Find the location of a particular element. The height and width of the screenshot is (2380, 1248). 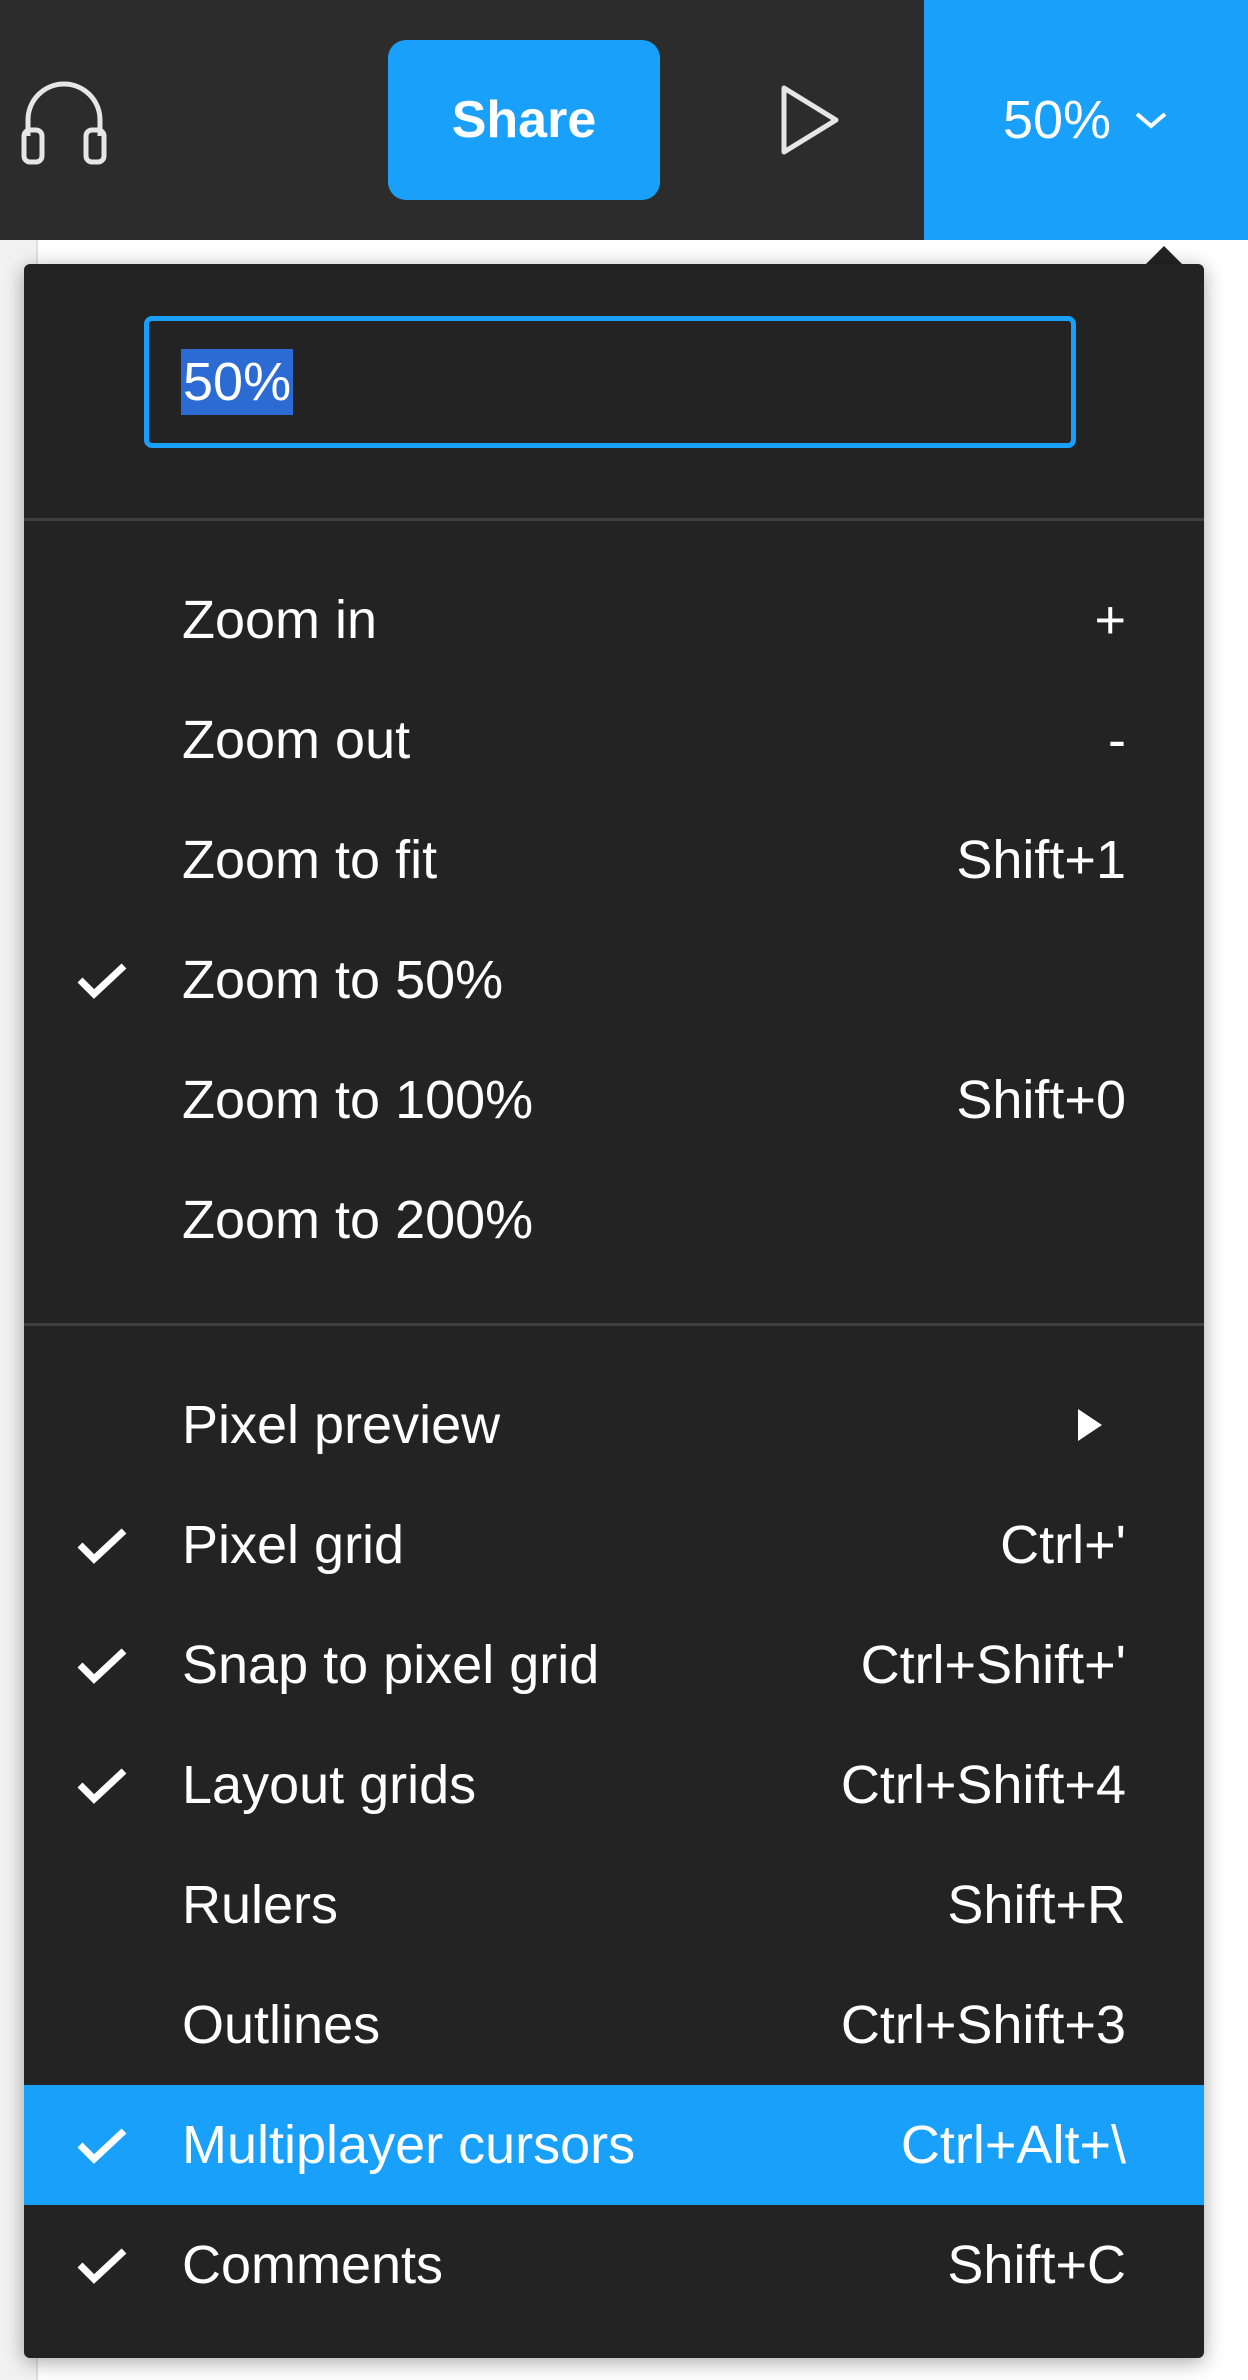

menu-item-label: Zoom to fit is located at coordinates (310, 860).